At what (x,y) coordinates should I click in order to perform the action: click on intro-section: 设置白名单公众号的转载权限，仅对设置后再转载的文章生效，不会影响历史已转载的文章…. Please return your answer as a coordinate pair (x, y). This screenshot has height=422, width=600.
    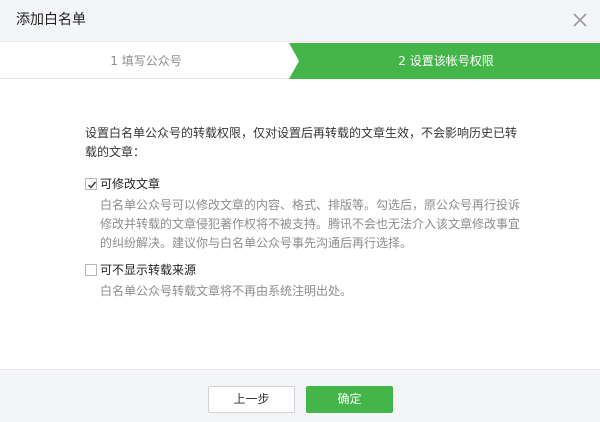
    Looking at the image, I should click on (305, 143).